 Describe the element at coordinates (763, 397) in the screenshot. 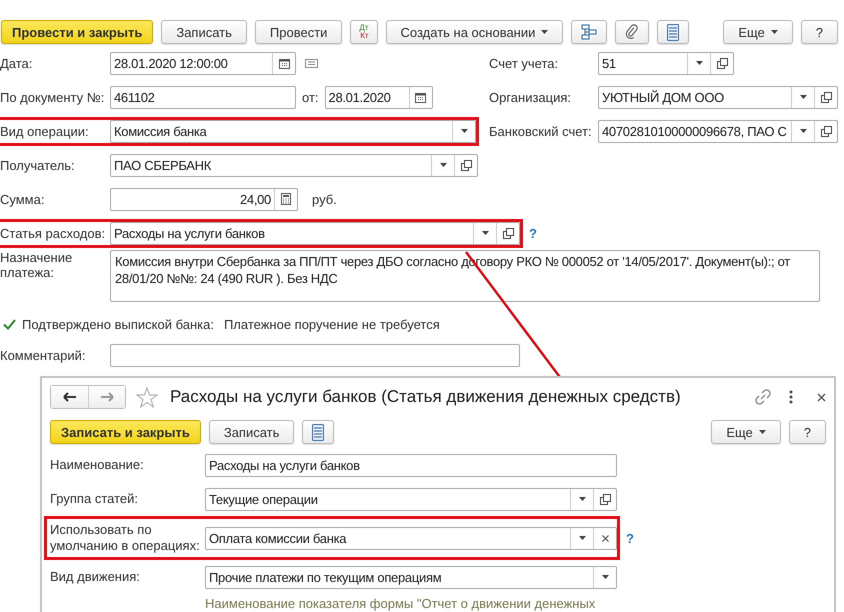

I see `link-icon` at that location.